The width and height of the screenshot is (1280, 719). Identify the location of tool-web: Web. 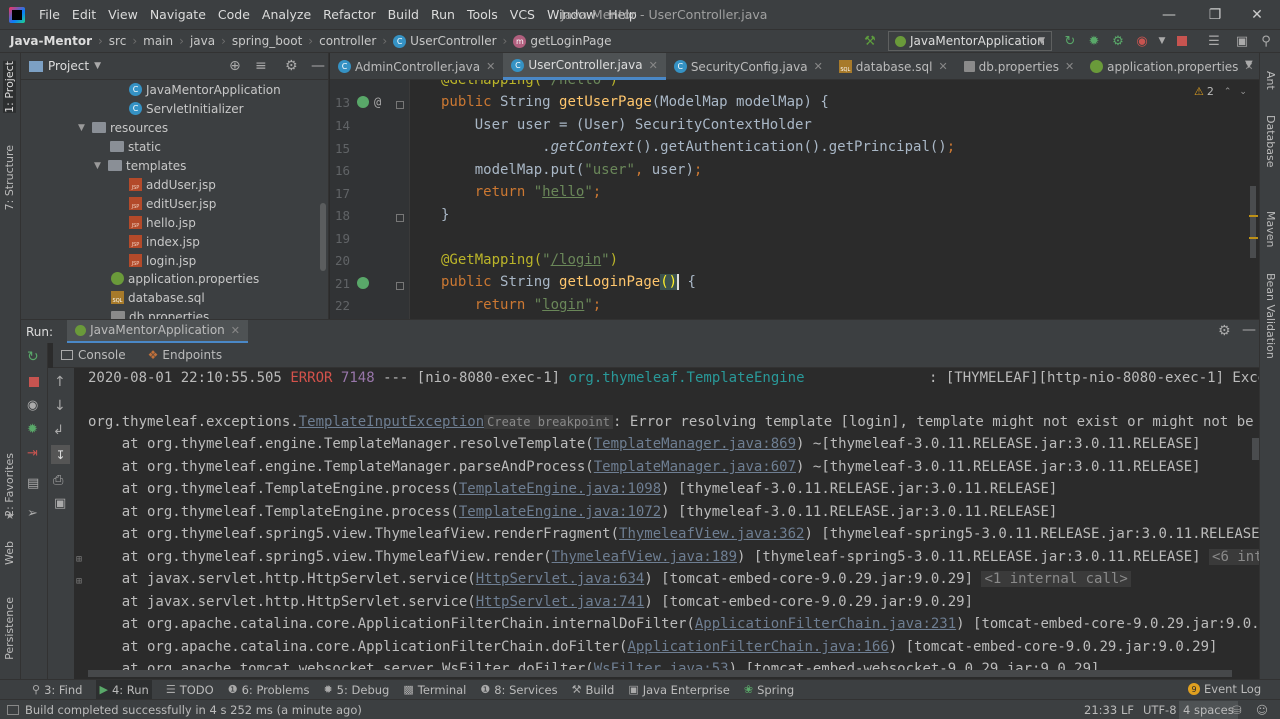
(9, 553).